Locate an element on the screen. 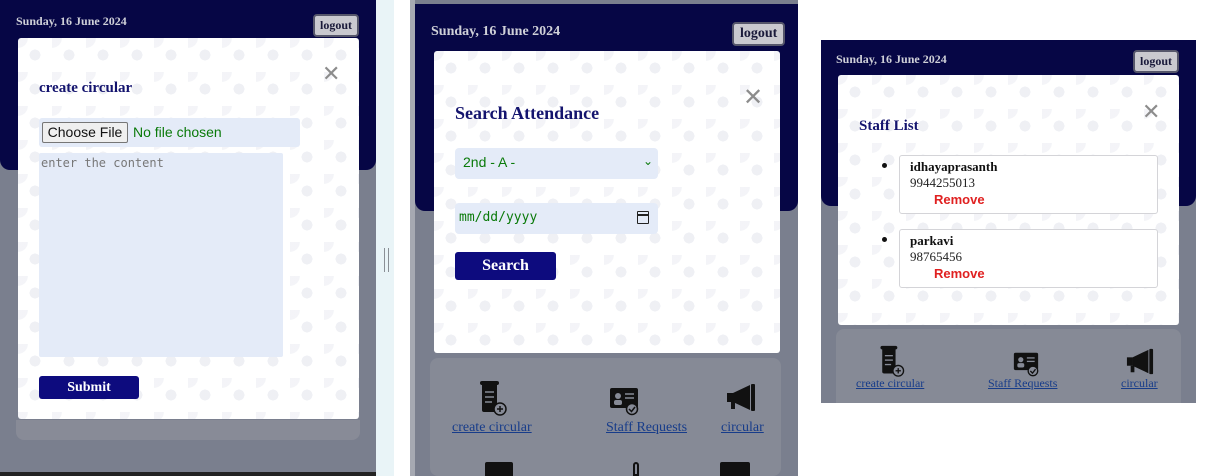 The height and width of the screenshot is (476, 1222). staff-phone: 9944255013 is located at coordinates (942, 182).